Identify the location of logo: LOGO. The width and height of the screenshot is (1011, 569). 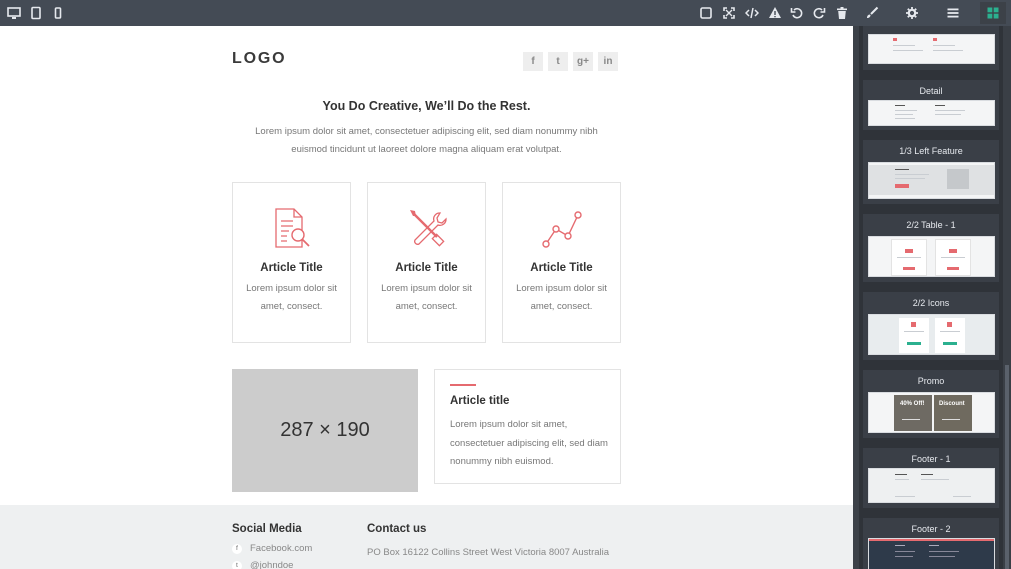
(259, 58).